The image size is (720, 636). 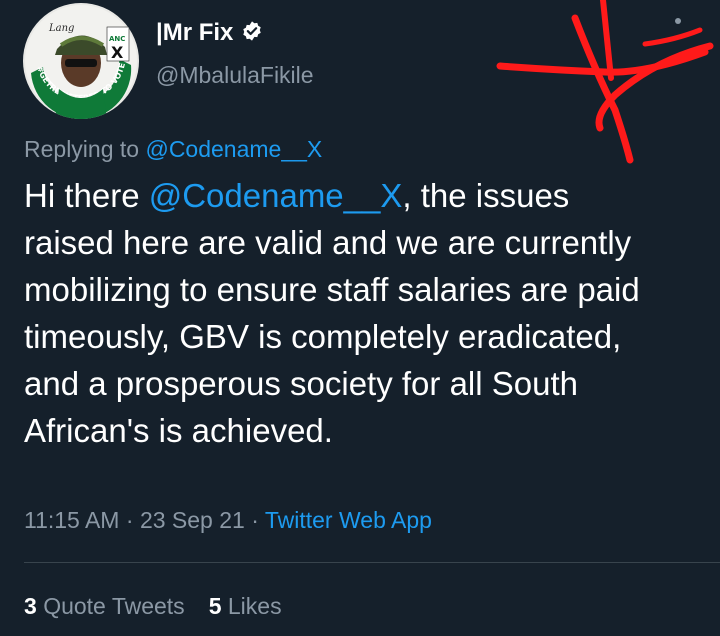 I want to click on tweet-date: 23 Sep 21, so click(x=192, y=520).